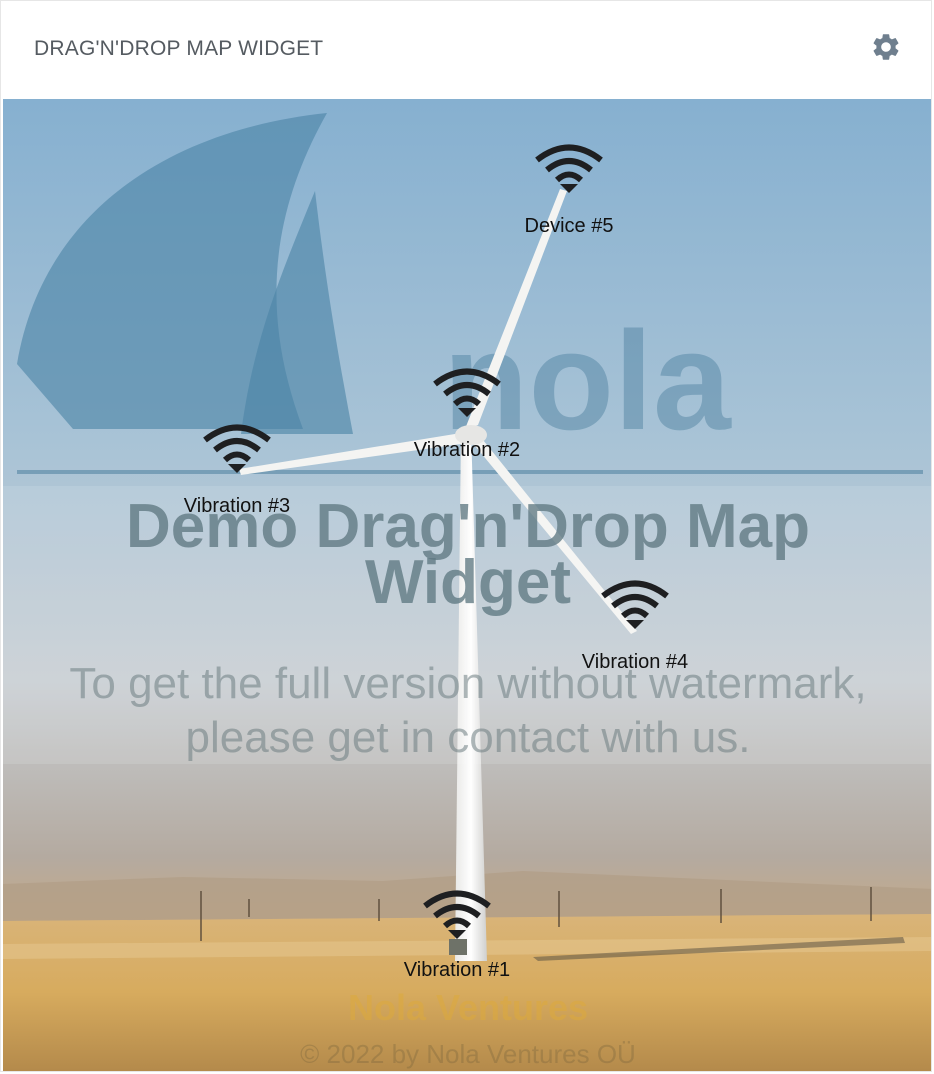  Describe the element at coordinates (569, 226) in the screenshot. I see `device-label: Device #5` at that location.